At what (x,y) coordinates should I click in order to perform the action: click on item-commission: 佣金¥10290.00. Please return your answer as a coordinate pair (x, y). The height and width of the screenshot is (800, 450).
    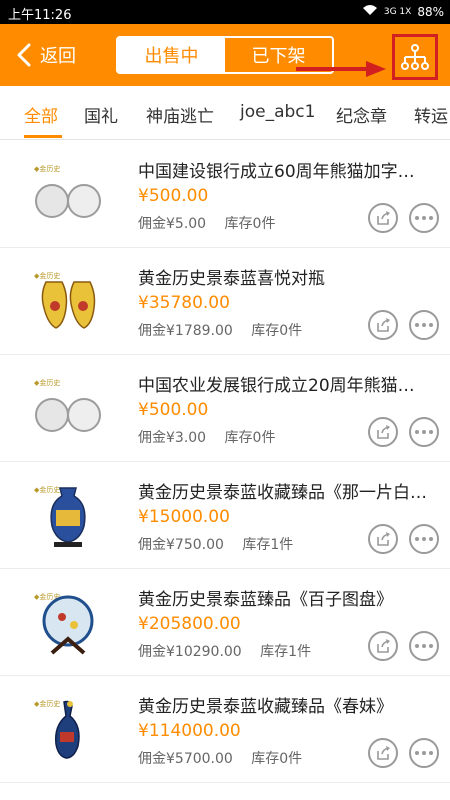
    Looking at the image, I should click on (190, 652).